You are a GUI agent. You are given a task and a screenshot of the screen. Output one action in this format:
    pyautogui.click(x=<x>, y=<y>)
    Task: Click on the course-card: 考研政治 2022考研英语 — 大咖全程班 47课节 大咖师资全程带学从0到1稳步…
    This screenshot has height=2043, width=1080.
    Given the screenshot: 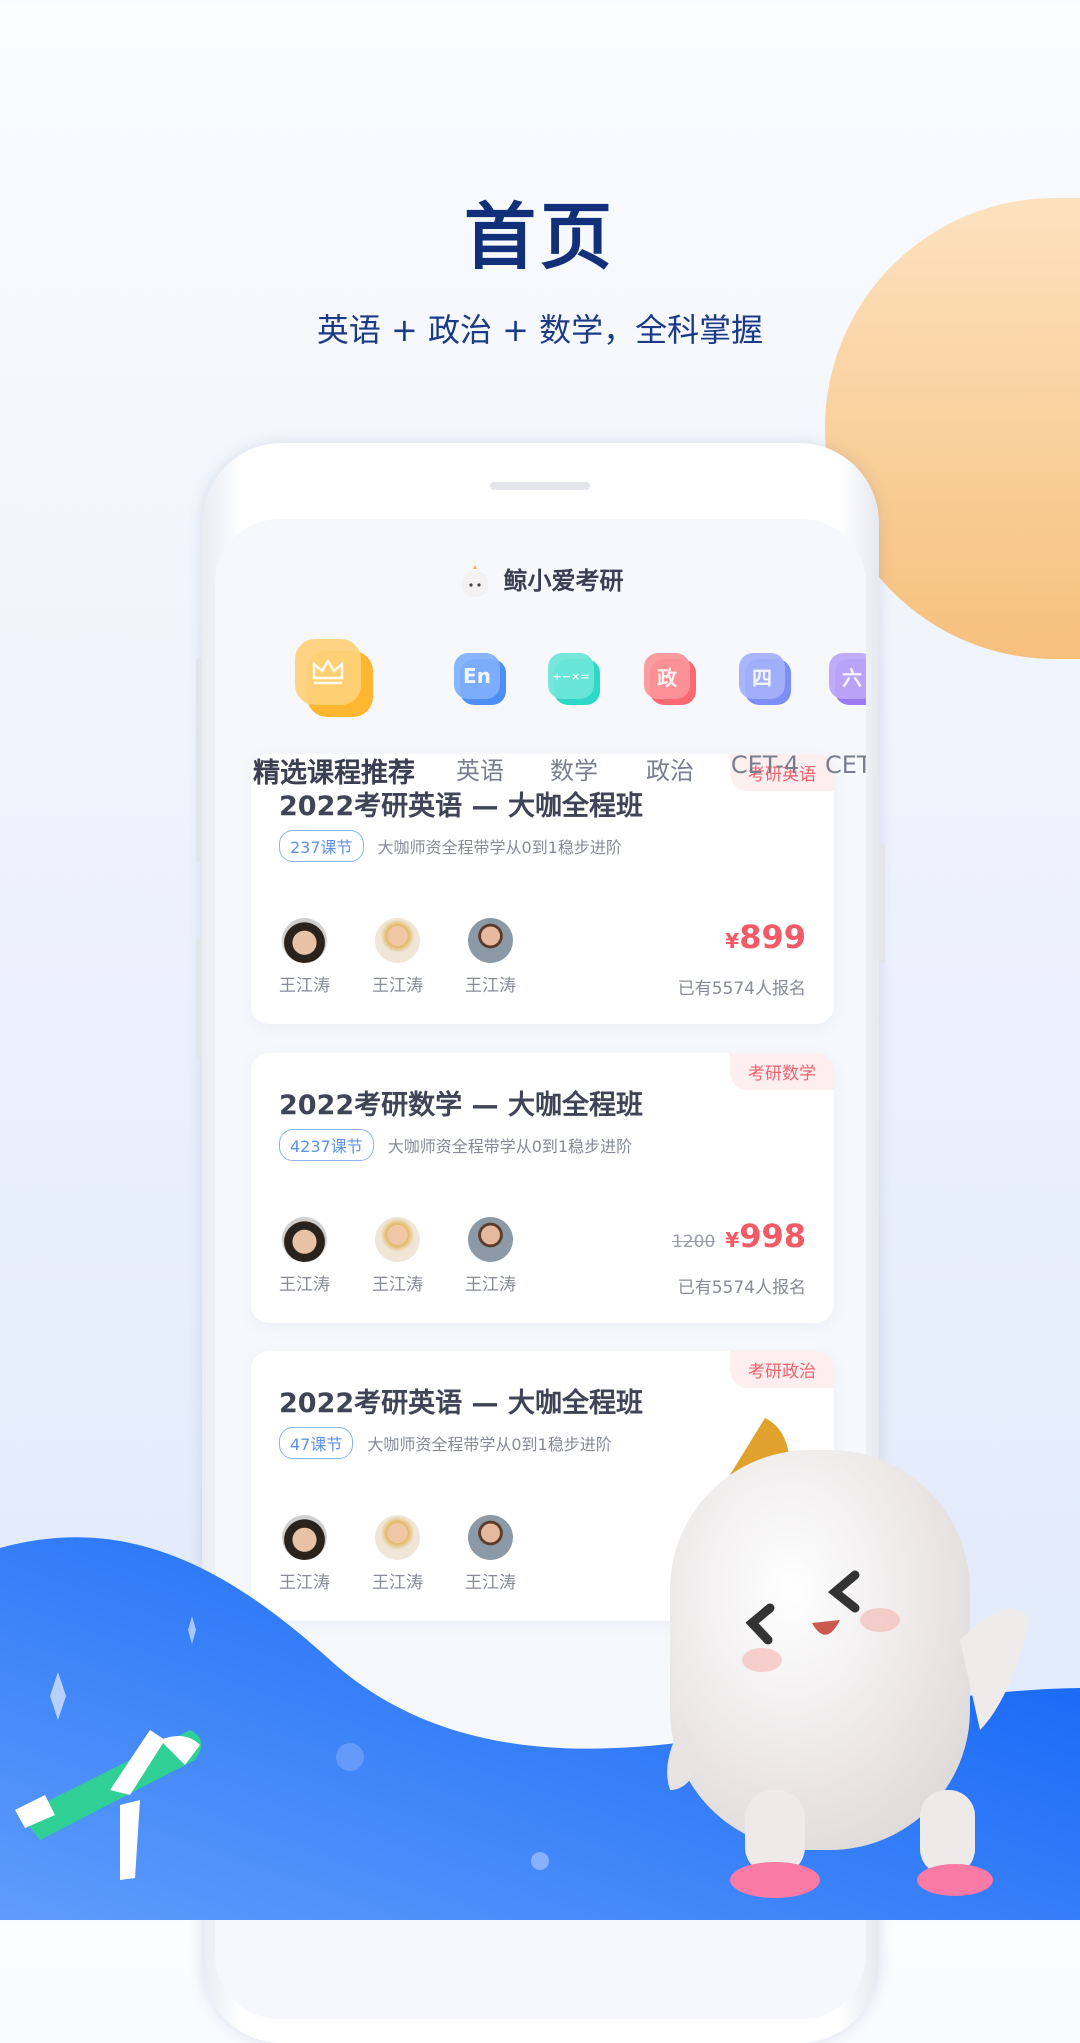 What is the action you would take?
    pyautogui.click(x=542, y=1486)
    